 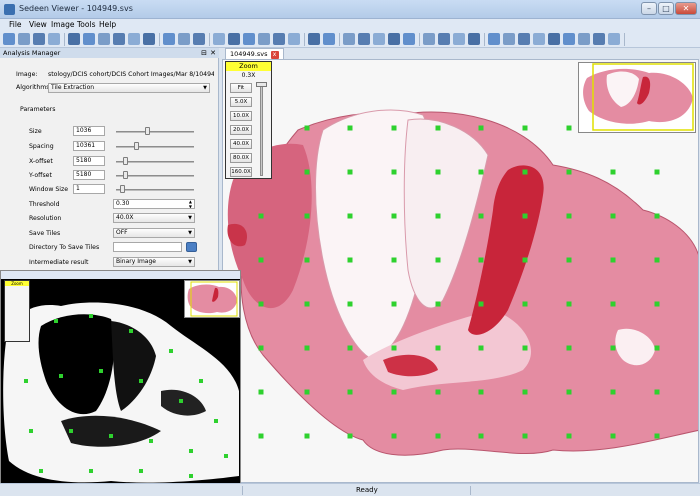 I want to click on close-button: ✕, so click(x=686, y=8).